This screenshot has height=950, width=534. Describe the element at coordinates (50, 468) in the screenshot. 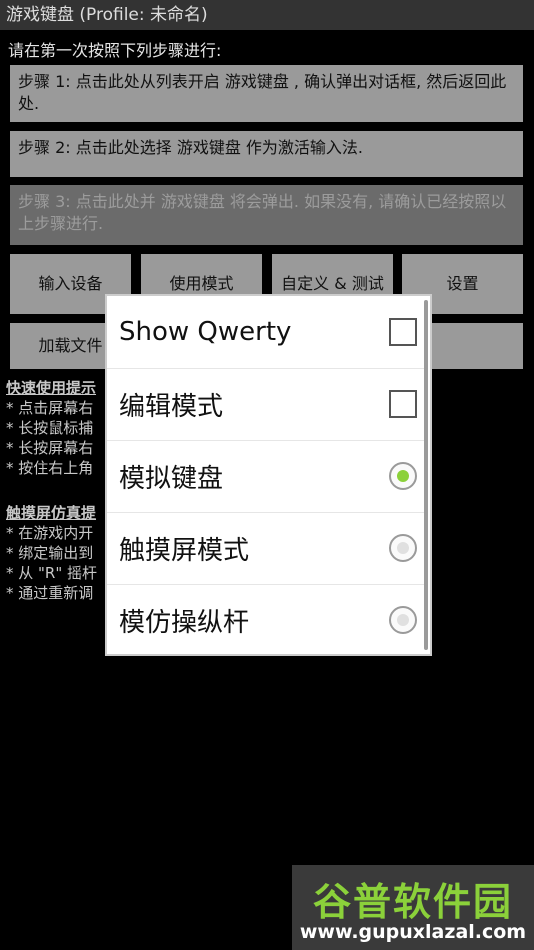

I see `quick-tip-line: * 按住右上角` at that location.